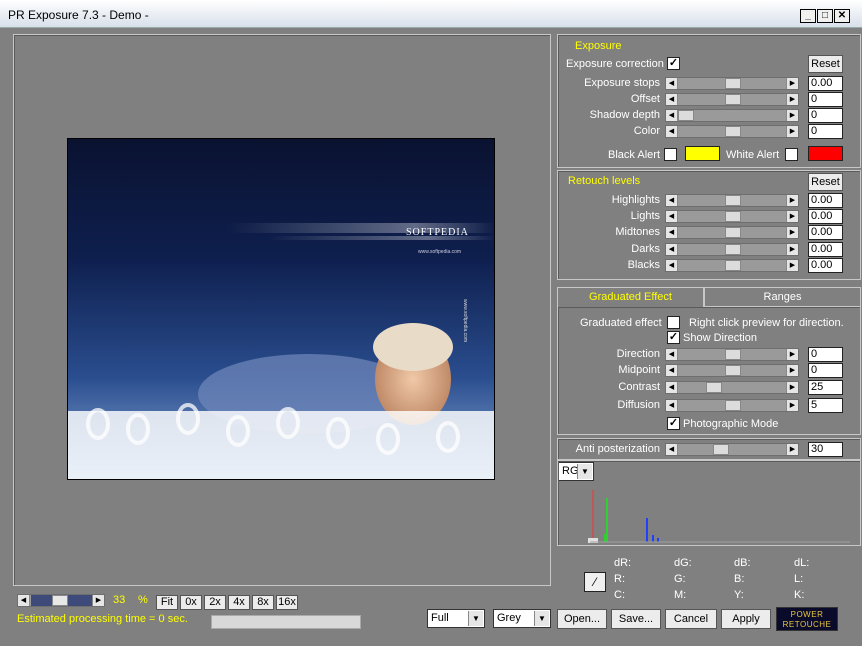 This screenshot has height=646, width=862. What do you see at coordinates (673, 337) in the screenshot?
I see `show-direction-checkbox: ✓` at bounding box center [673, 337].